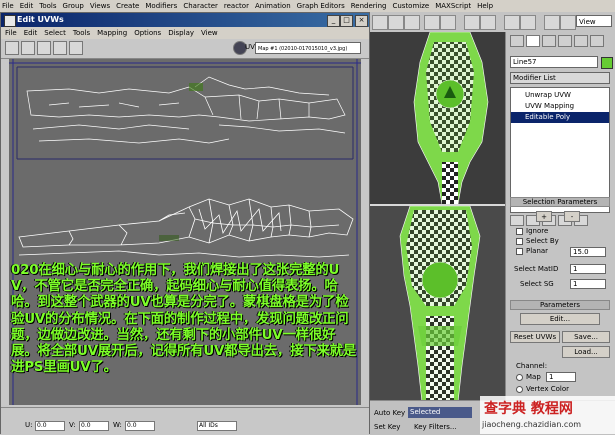  I want to click on close-button: ×, so click(361, 21).